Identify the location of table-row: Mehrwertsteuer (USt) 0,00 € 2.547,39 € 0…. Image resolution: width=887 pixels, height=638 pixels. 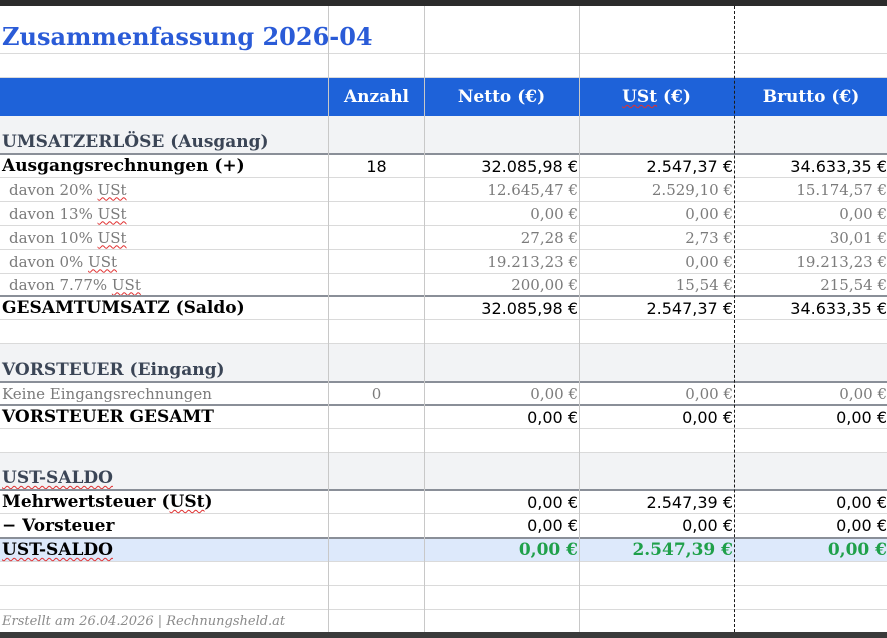
(443, 501).